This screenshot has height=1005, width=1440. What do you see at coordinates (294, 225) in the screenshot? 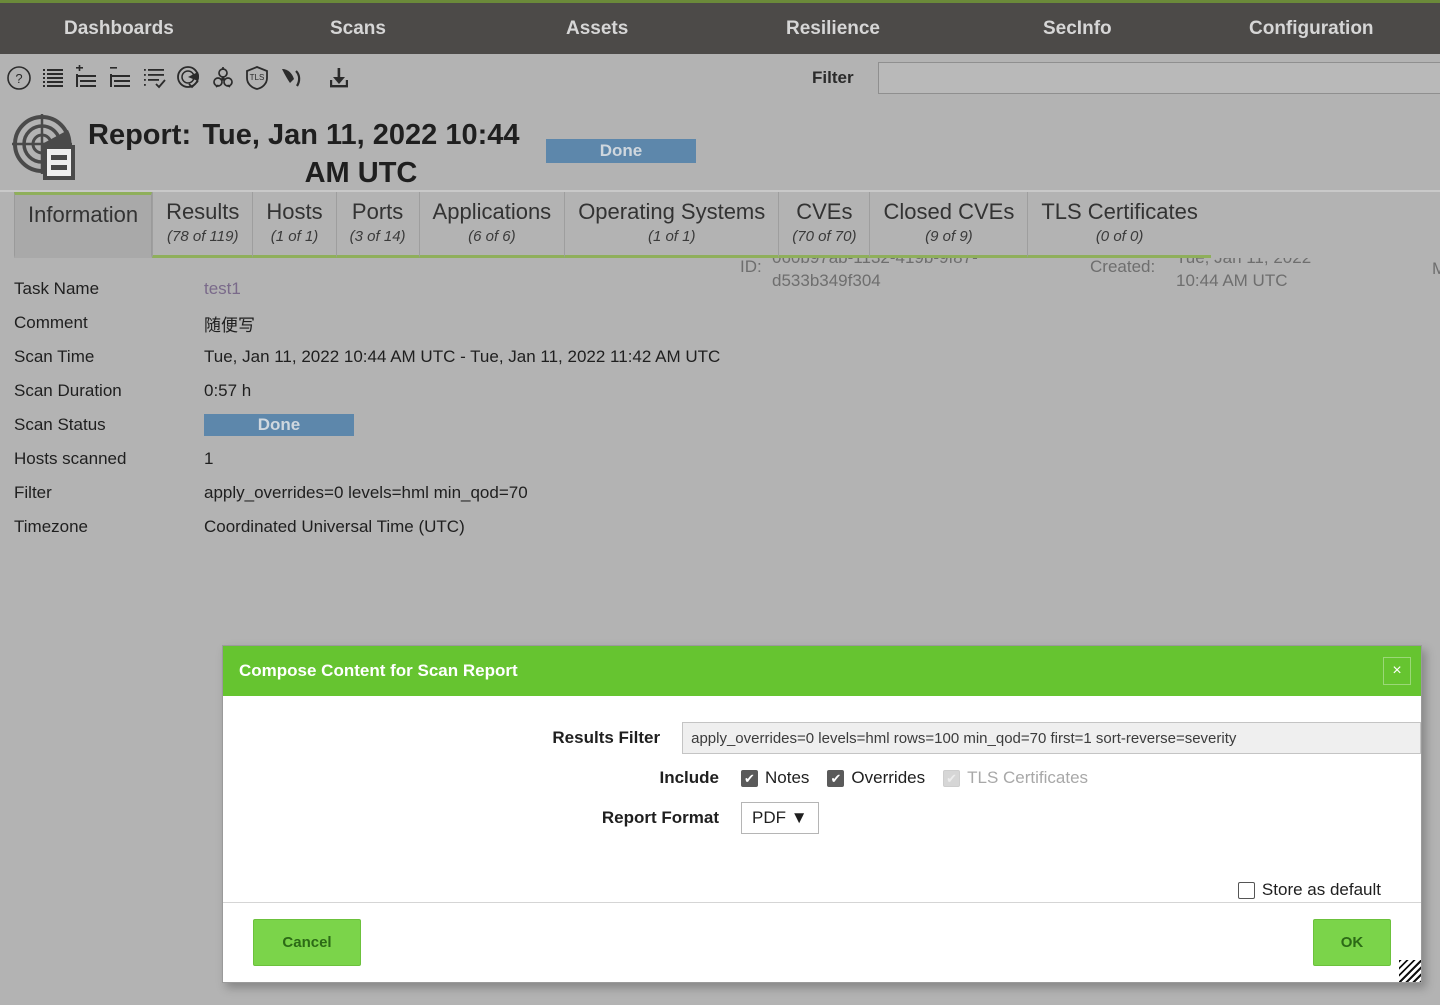
I see `tab-hosts: Hosts (1 of 1)` at bounding box center [294, 225].